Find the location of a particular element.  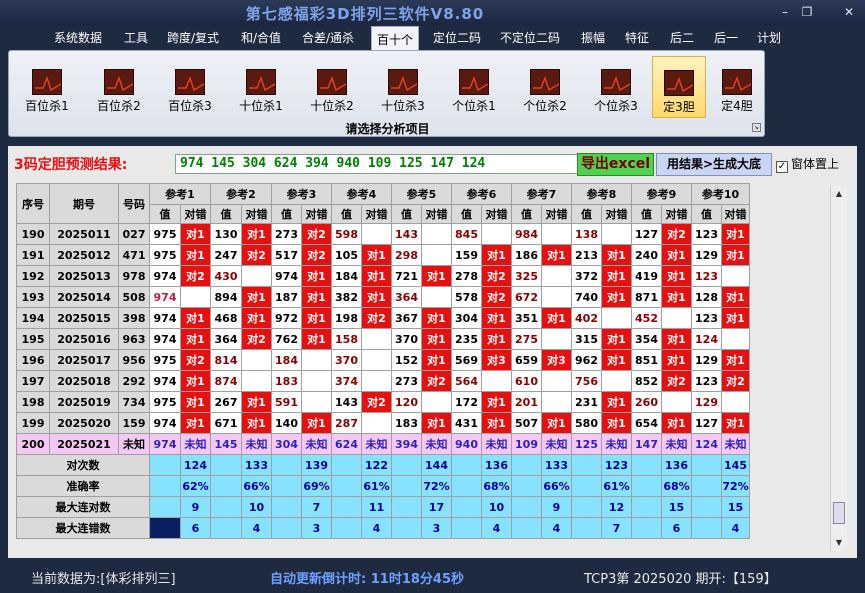

topmost-checkbox: ✓ 窗体置上 is located at coordinates (807, 164).